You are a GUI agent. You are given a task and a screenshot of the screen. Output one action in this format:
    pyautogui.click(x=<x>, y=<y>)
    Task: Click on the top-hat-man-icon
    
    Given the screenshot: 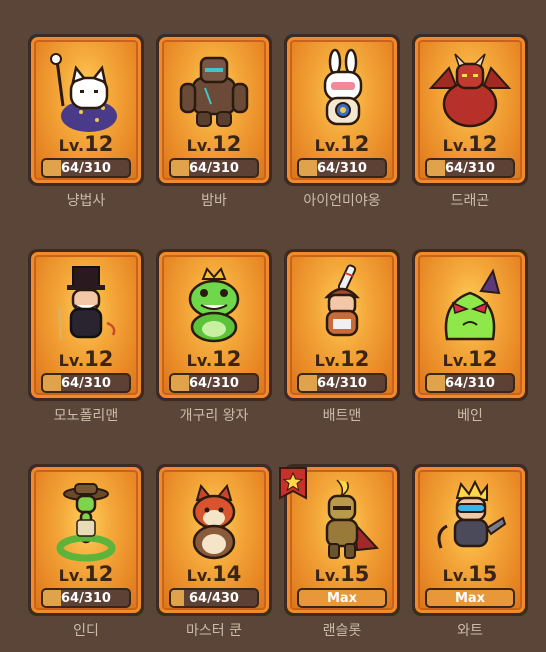 What is the action you would take?
    pyautogui.click(x=86, y=303)
    